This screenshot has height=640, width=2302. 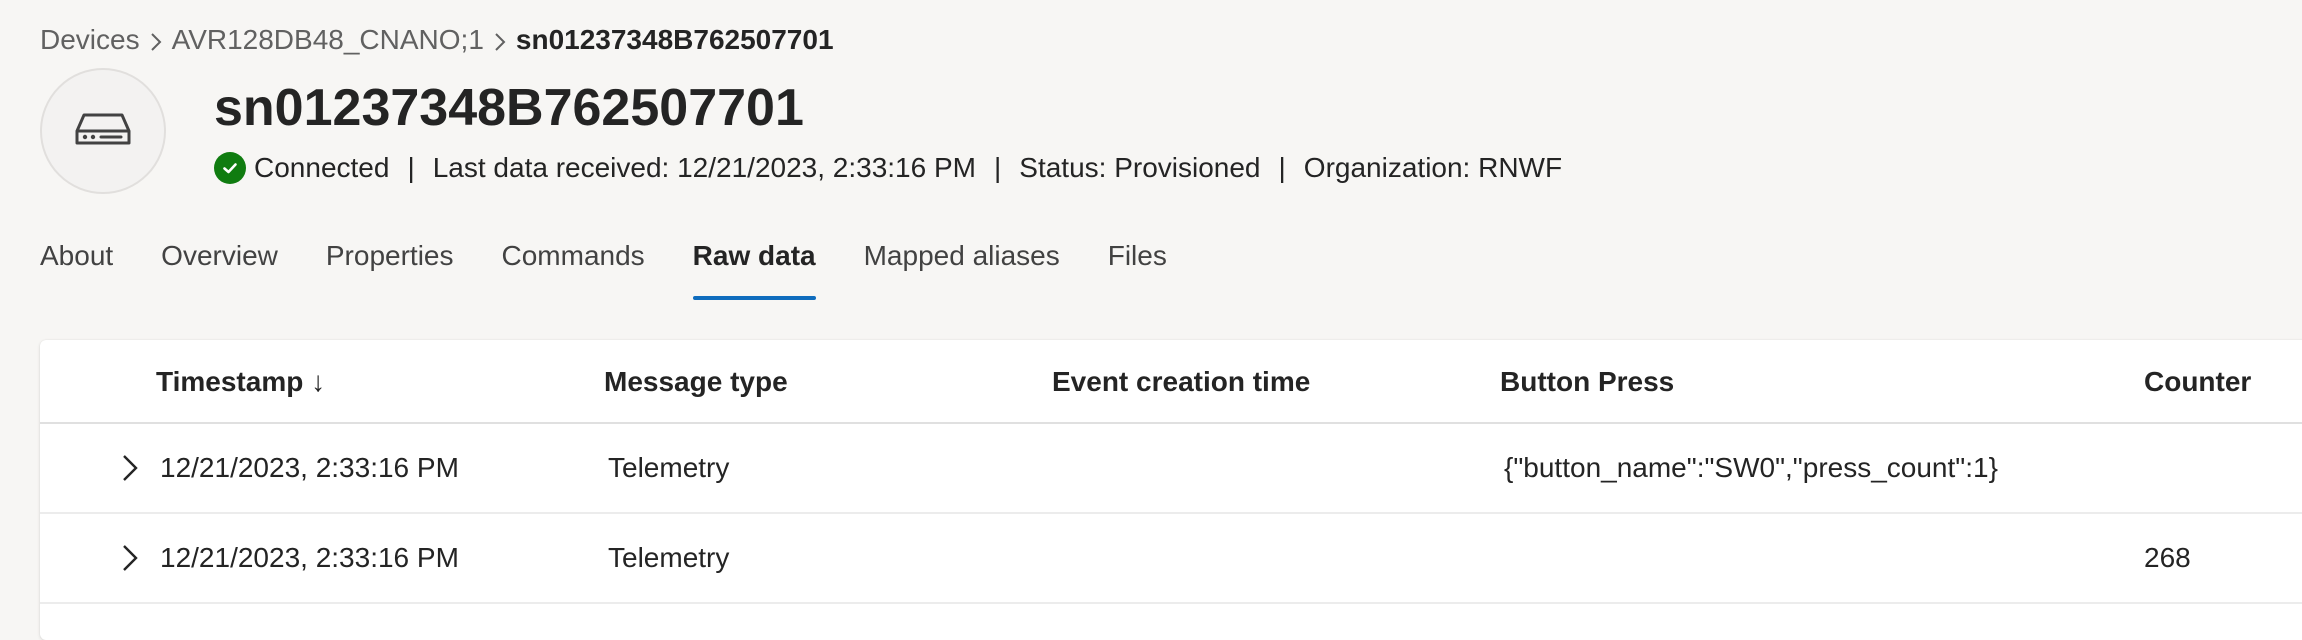 I want to click on breadcrumb-device-template: AVR128DB48_CNANO;1, so click(x=328, y=40).